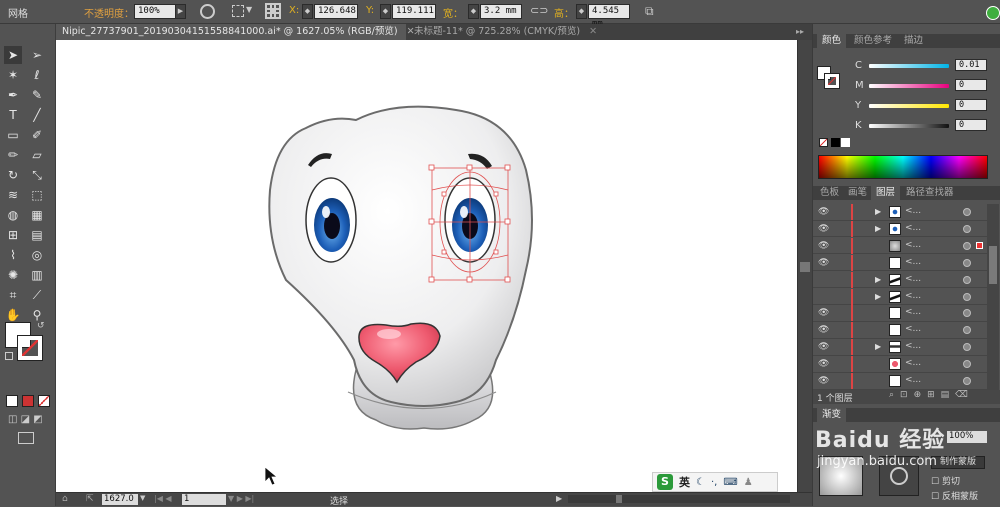 This screenshot has width=1000, height=507. I want to click on close-icon: ✕, so click(593, 31).